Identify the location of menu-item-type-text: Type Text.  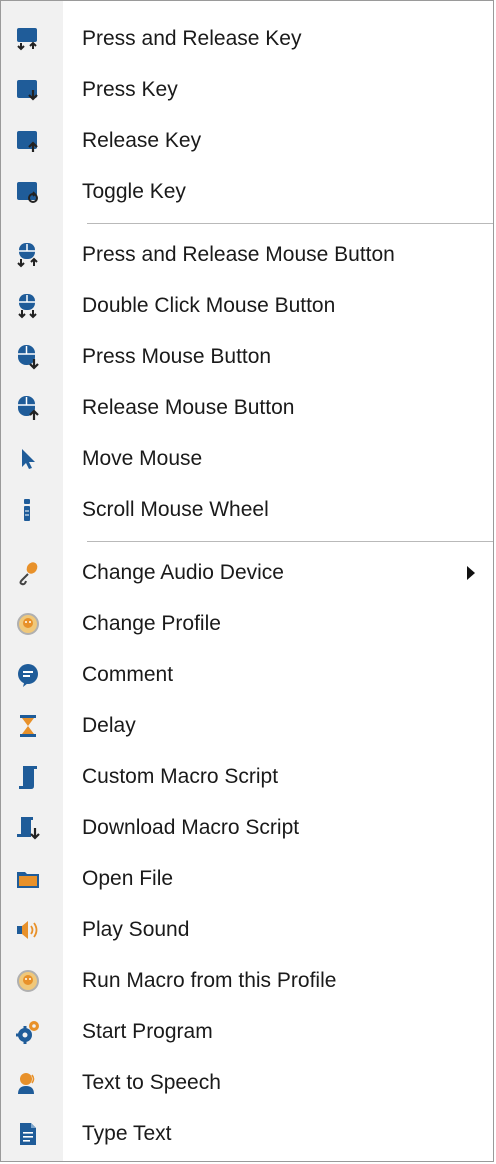
(247, 1134).